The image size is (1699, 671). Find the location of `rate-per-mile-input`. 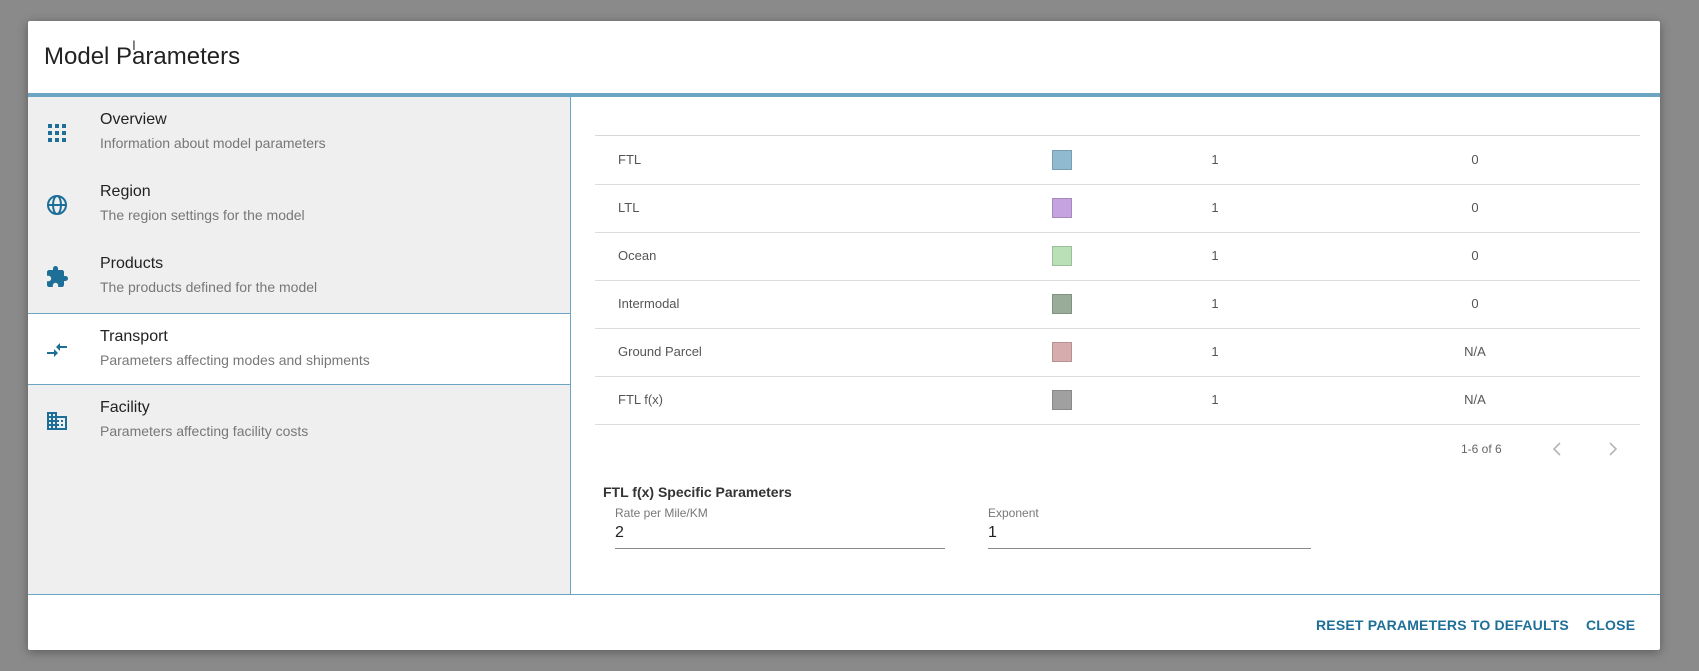

rate-per-mile-input is located at coordinates (780, 534).